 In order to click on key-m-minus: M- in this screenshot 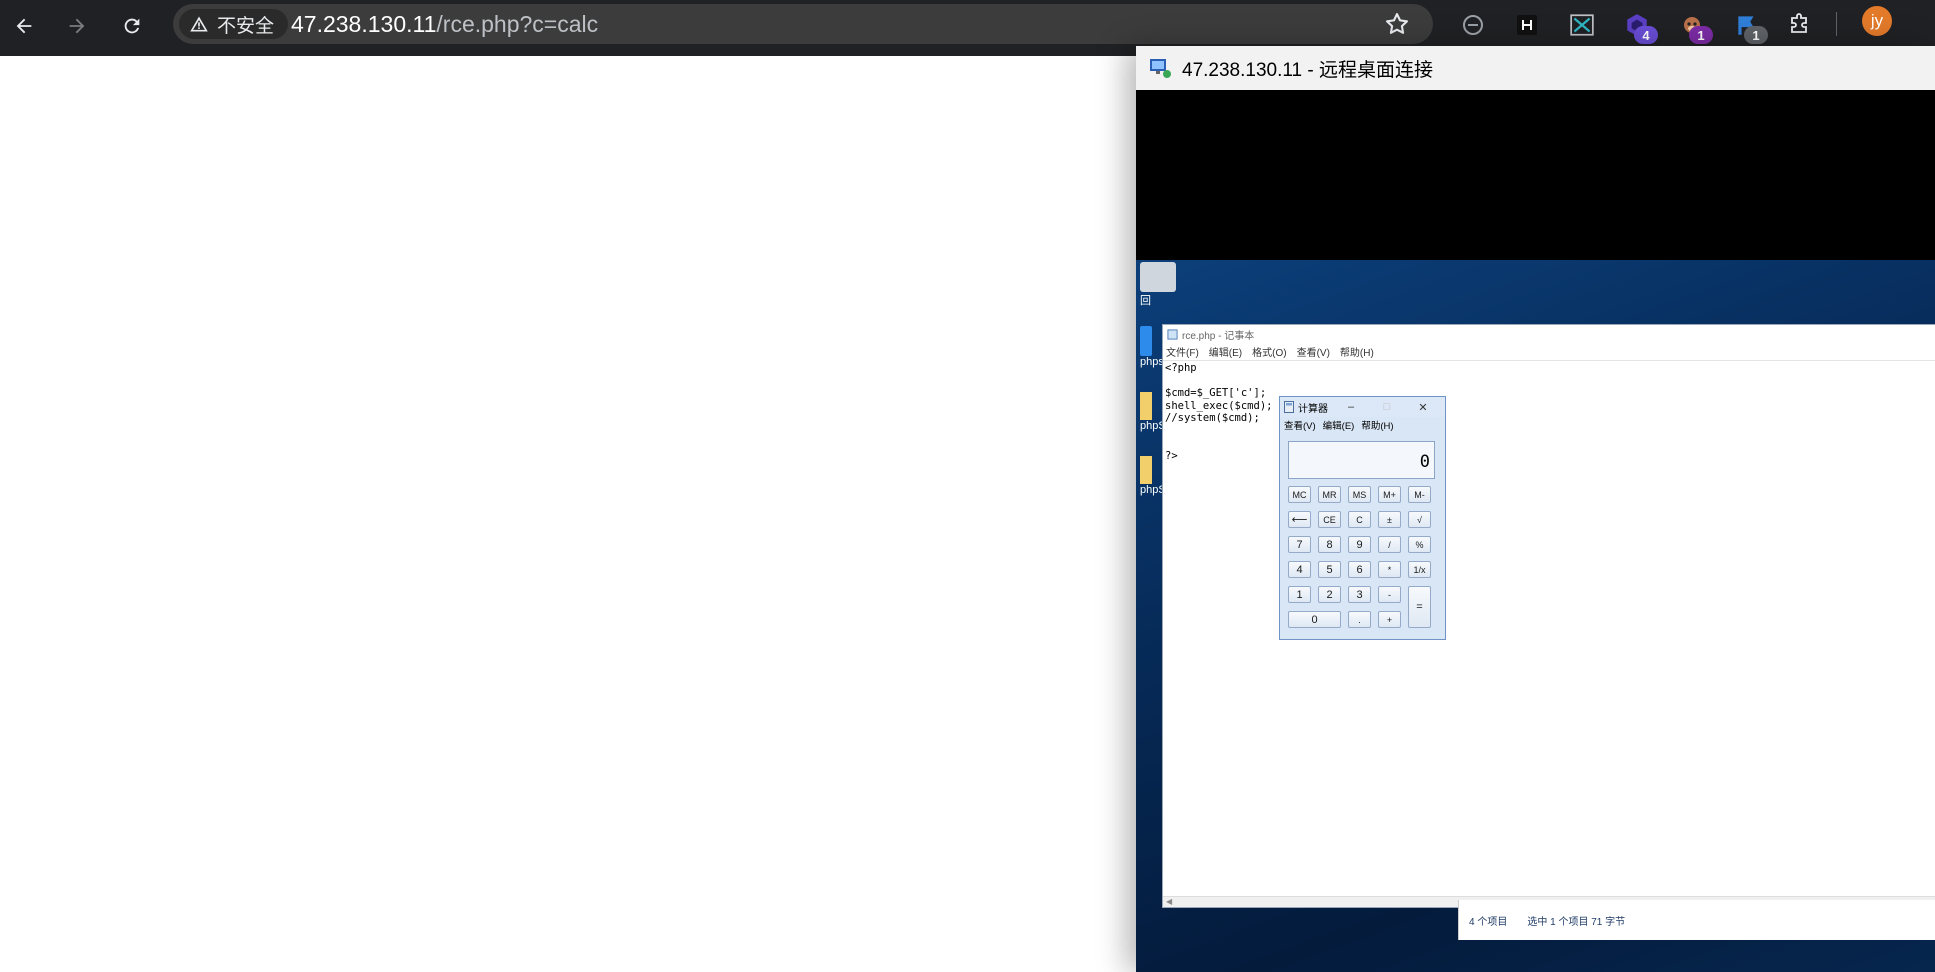, I will do `click(1419, 494)`.